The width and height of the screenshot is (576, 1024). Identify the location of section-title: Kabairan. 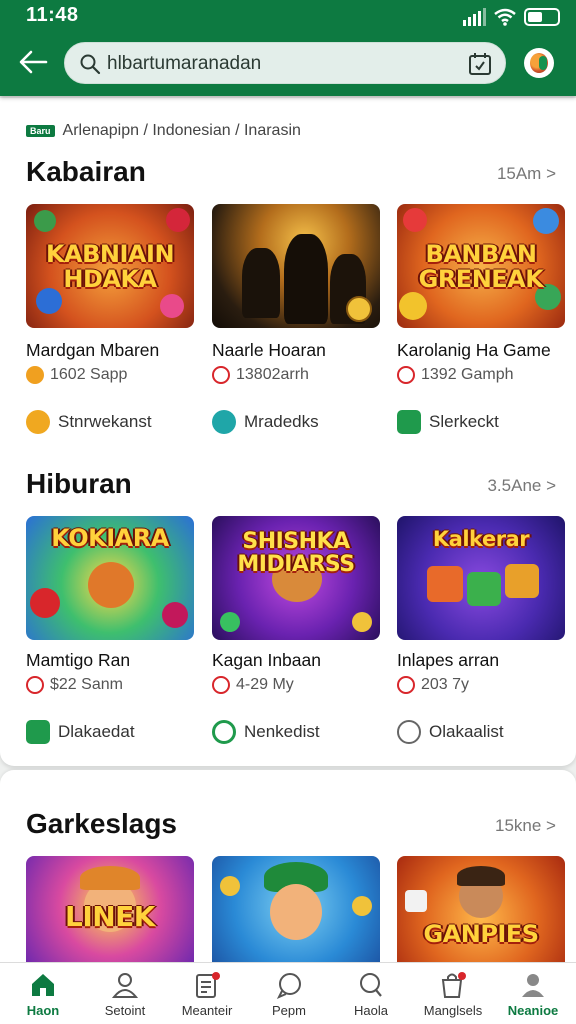
(86, 171).